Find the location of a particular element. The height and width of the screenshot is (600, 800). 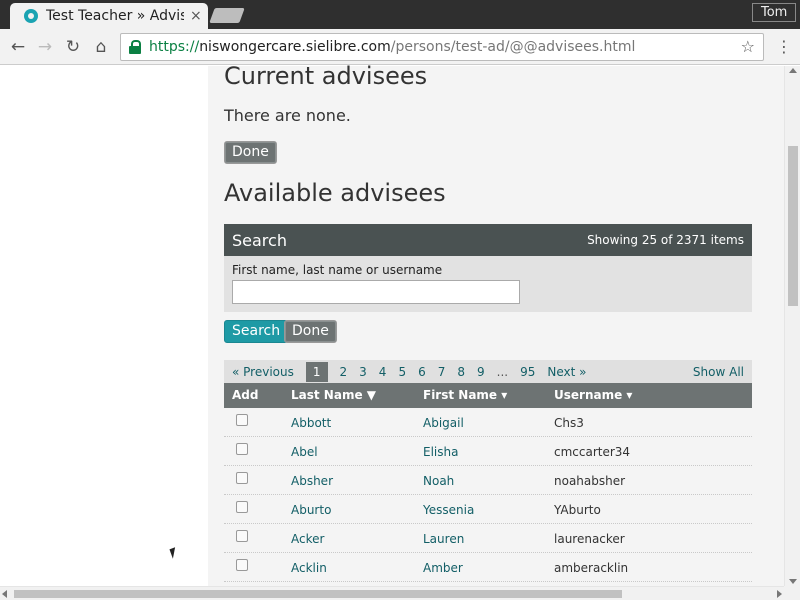

browser-titlebar: Test Teacher » Advisees × Tom is located at coordinates (400, 14).